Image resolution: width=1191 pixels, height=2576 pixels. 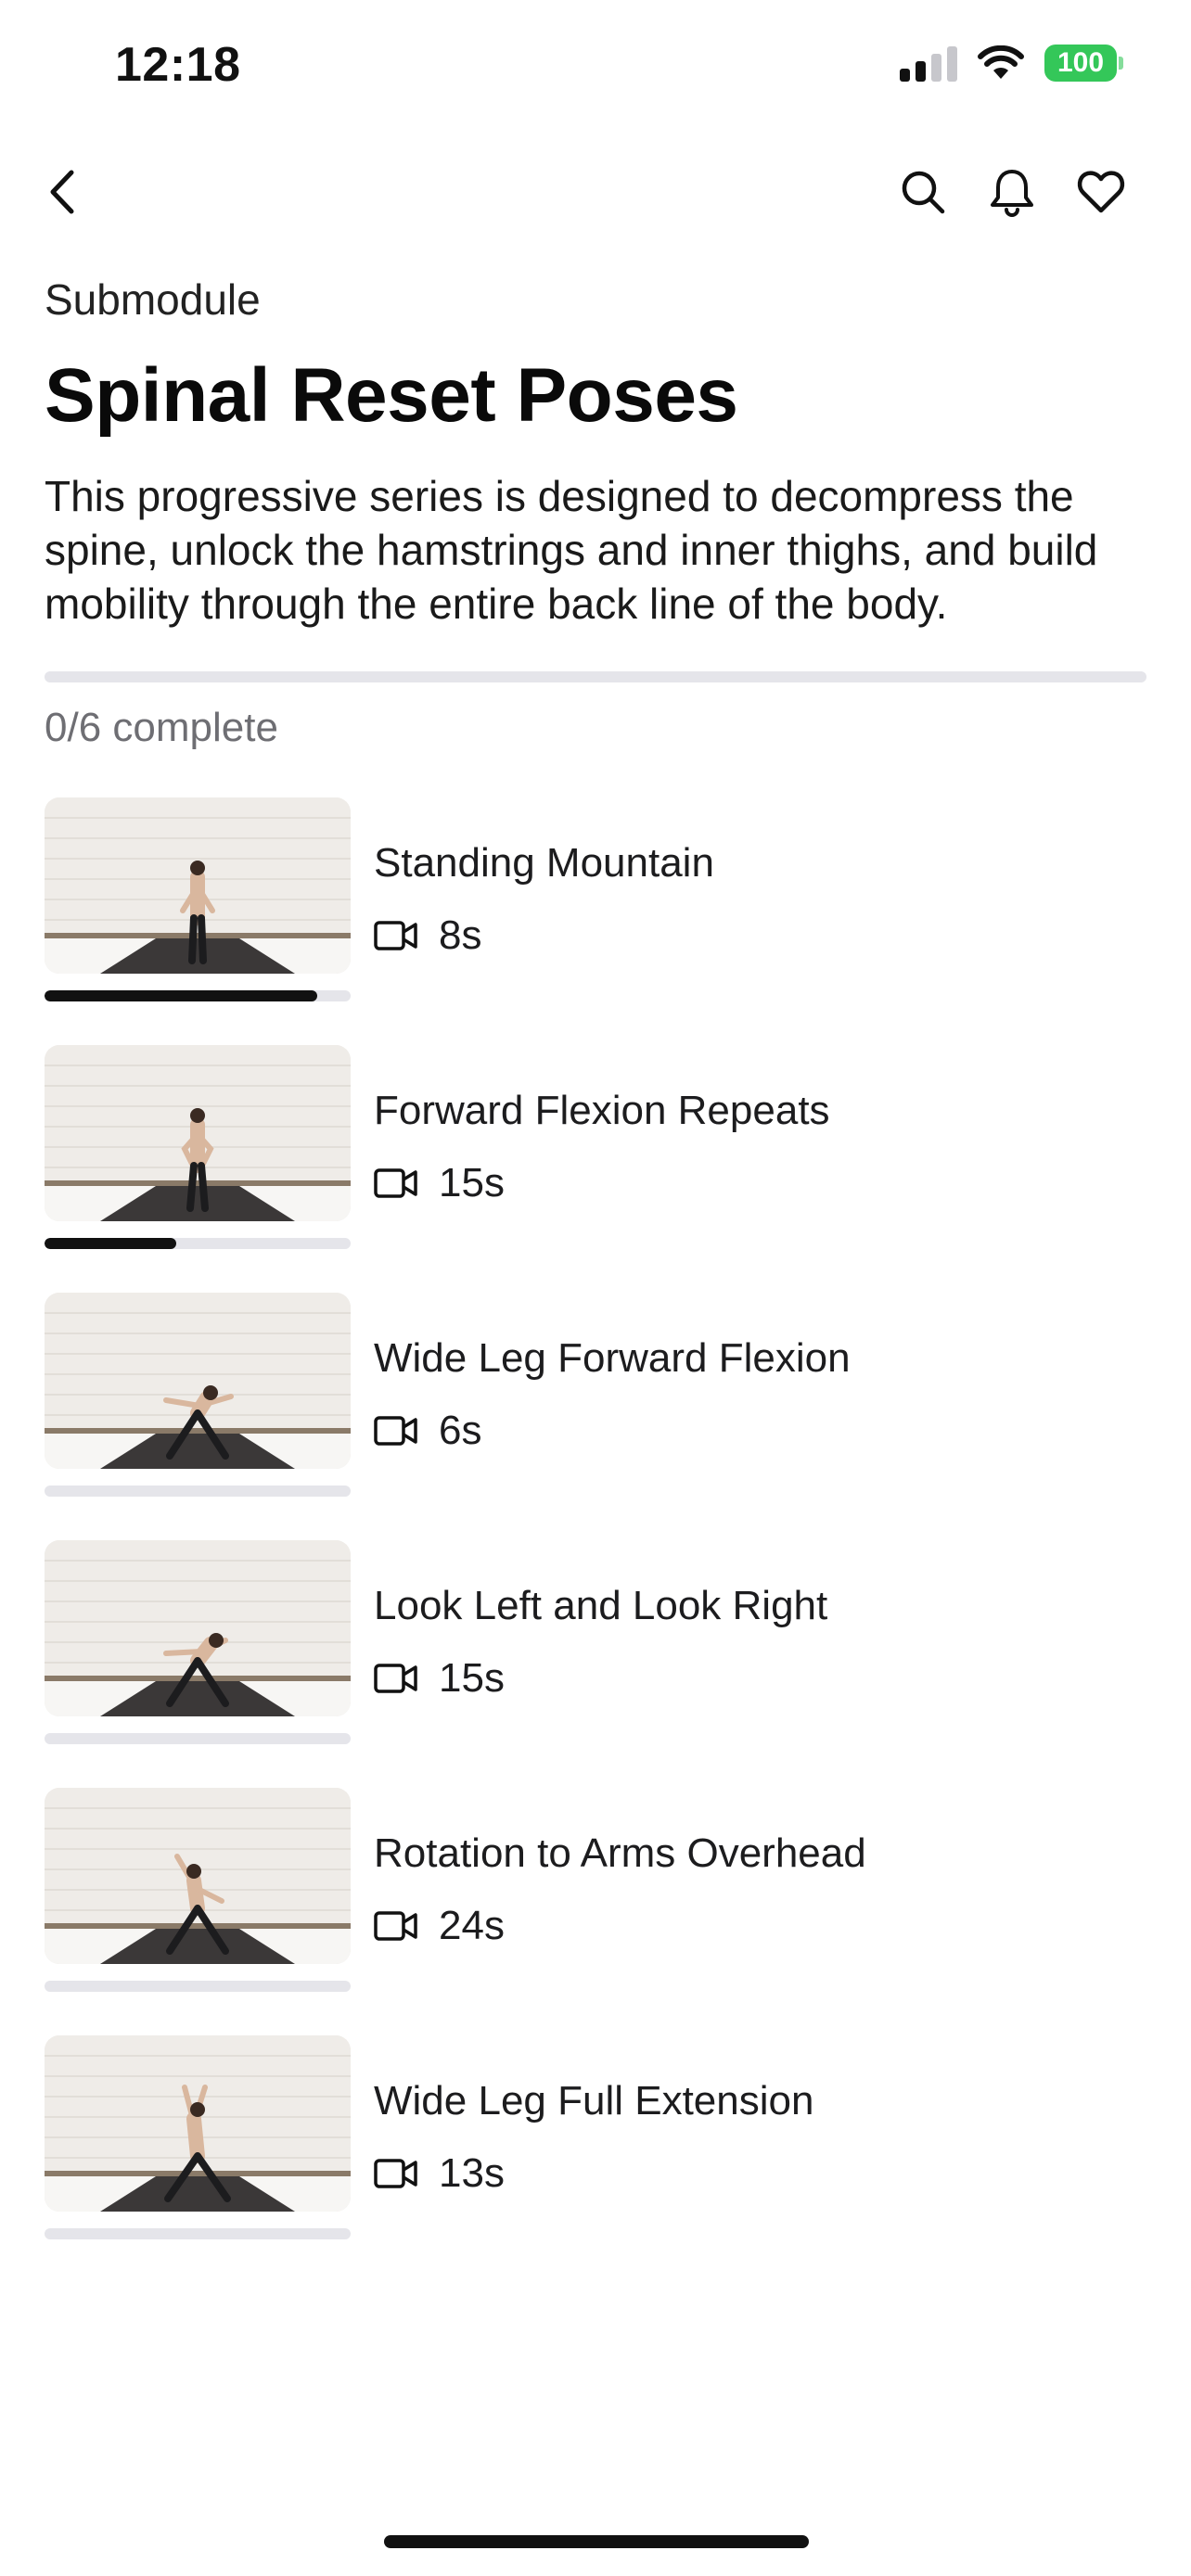 What do you see at coordinates (544, 863) in the screenshot?
I see `lesson-title: Standing Mountain` at bounding box center [544, 863].